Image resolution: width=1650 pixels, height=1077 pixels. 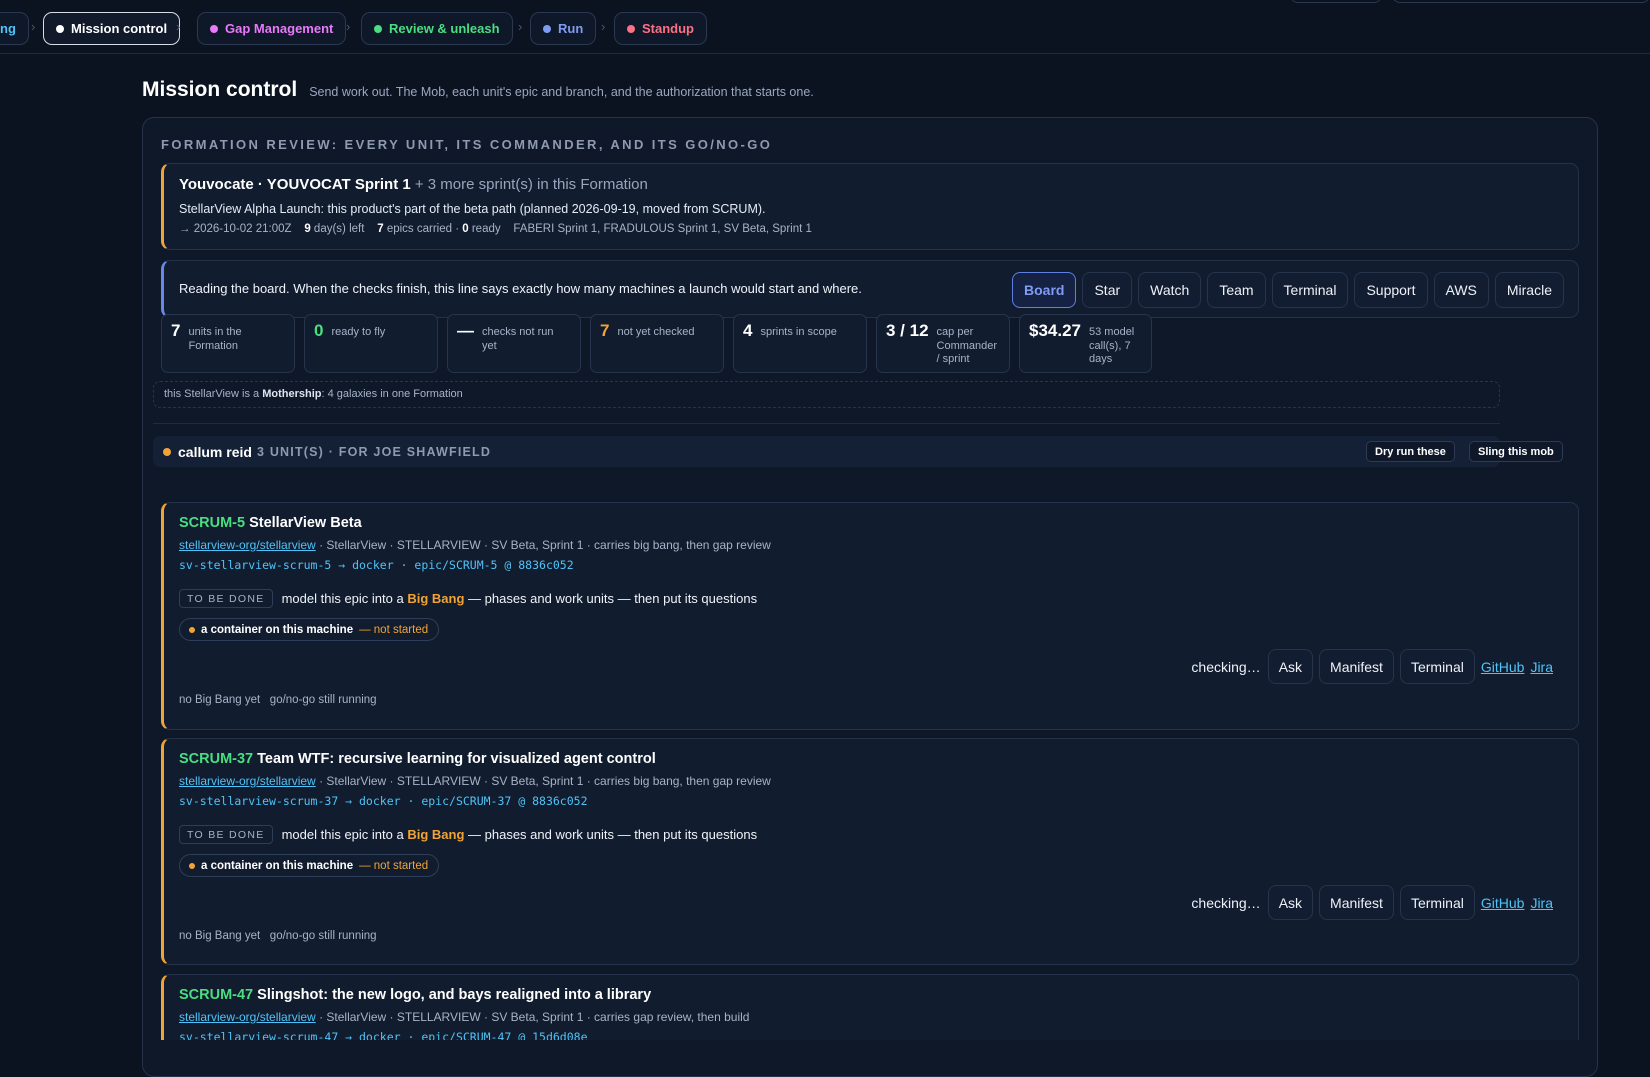 I want to click on step-chip-partial: ng, so click(x=14, y=28).